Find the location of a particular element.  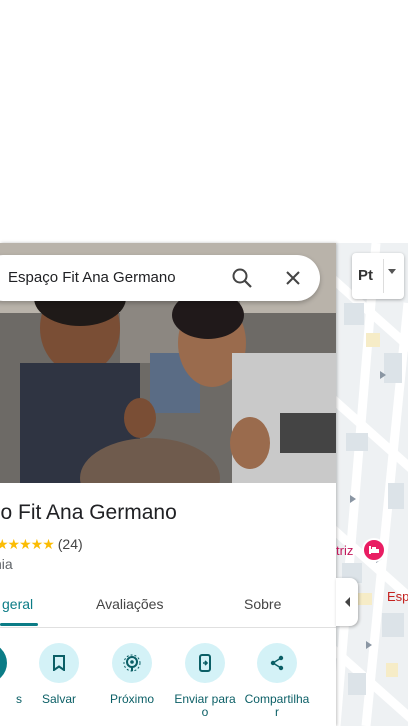

close-icon is located at coordinates (293, 278).